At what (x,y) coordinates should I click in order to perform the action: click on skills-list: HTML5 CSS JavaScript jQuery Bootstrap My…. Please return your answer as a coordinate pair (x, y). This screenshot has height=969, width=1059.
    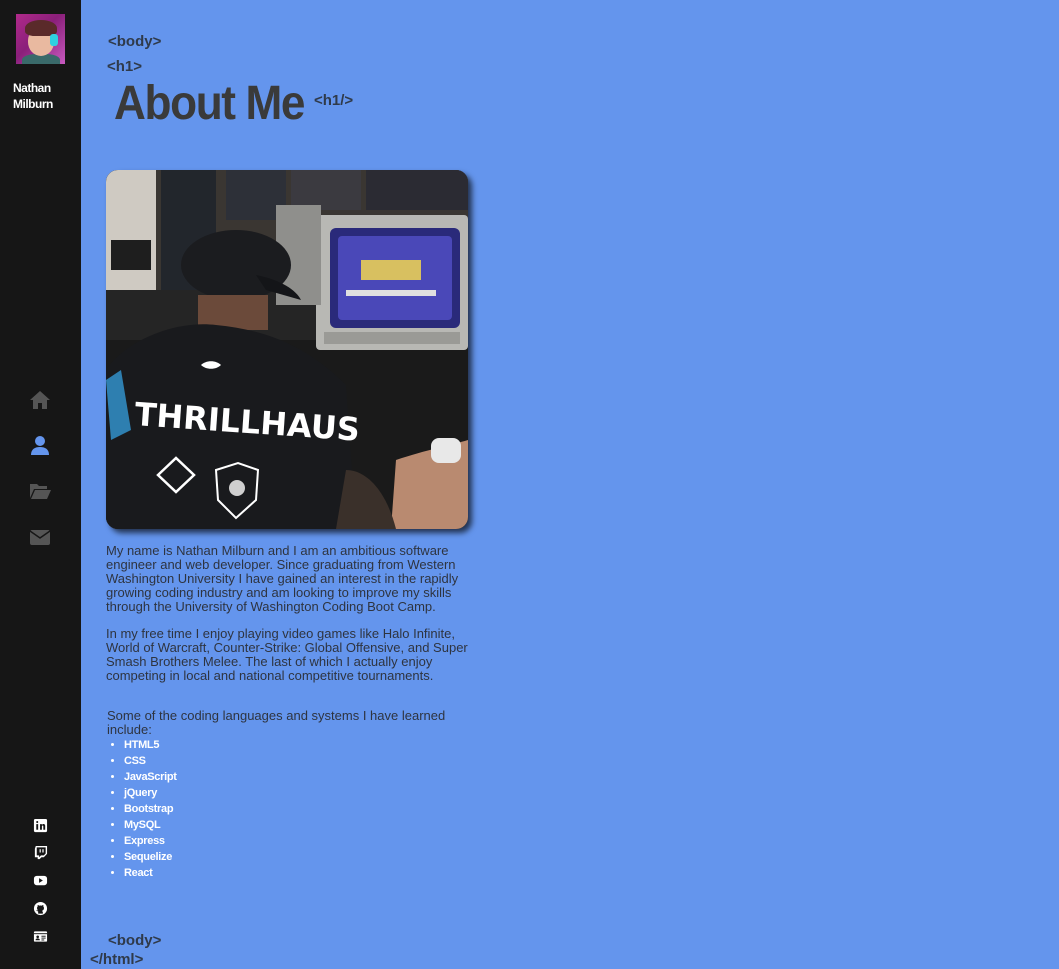
    Looking at the image, I should click on (141, 809).